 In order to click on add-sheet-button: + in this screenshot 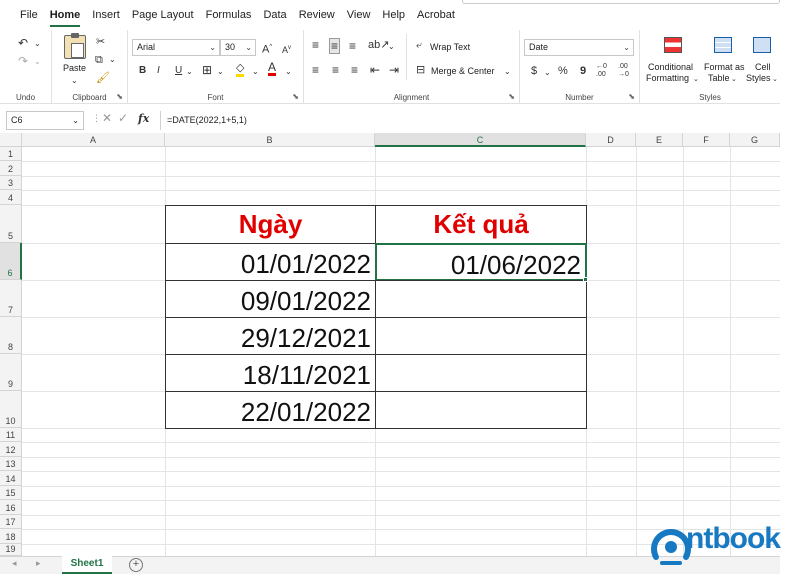, I will do `click(136, 565)`.